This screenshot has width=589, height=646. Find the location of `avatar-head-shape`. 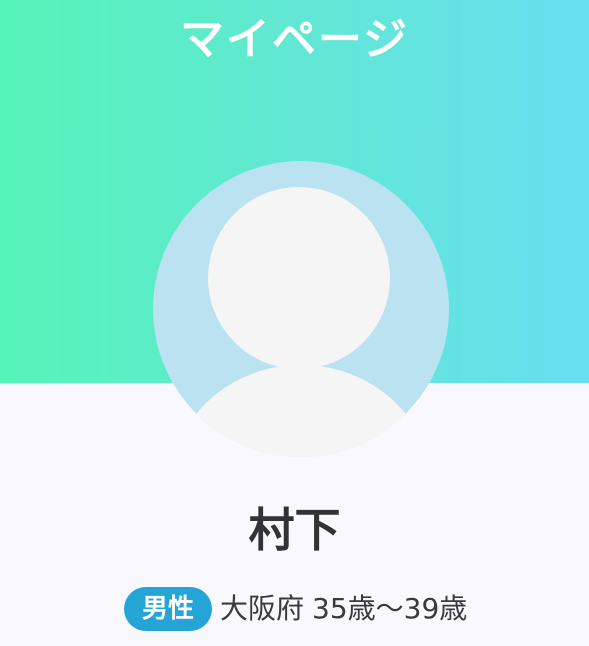

avatar-head-shape is located at coordinates (299, 278).